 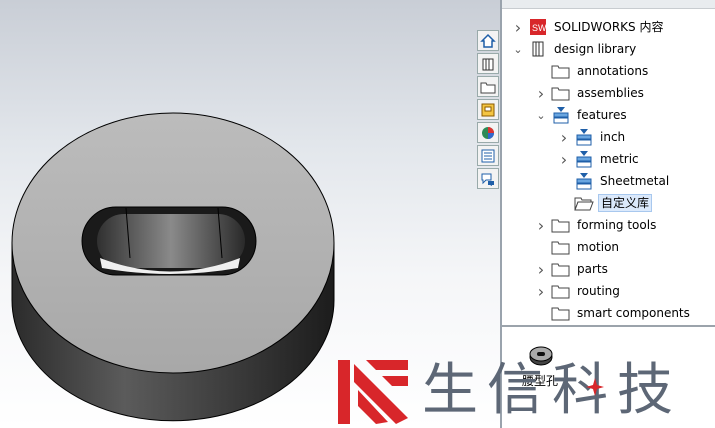 I want to click on panel-splitter, so click(x=608, y=326).